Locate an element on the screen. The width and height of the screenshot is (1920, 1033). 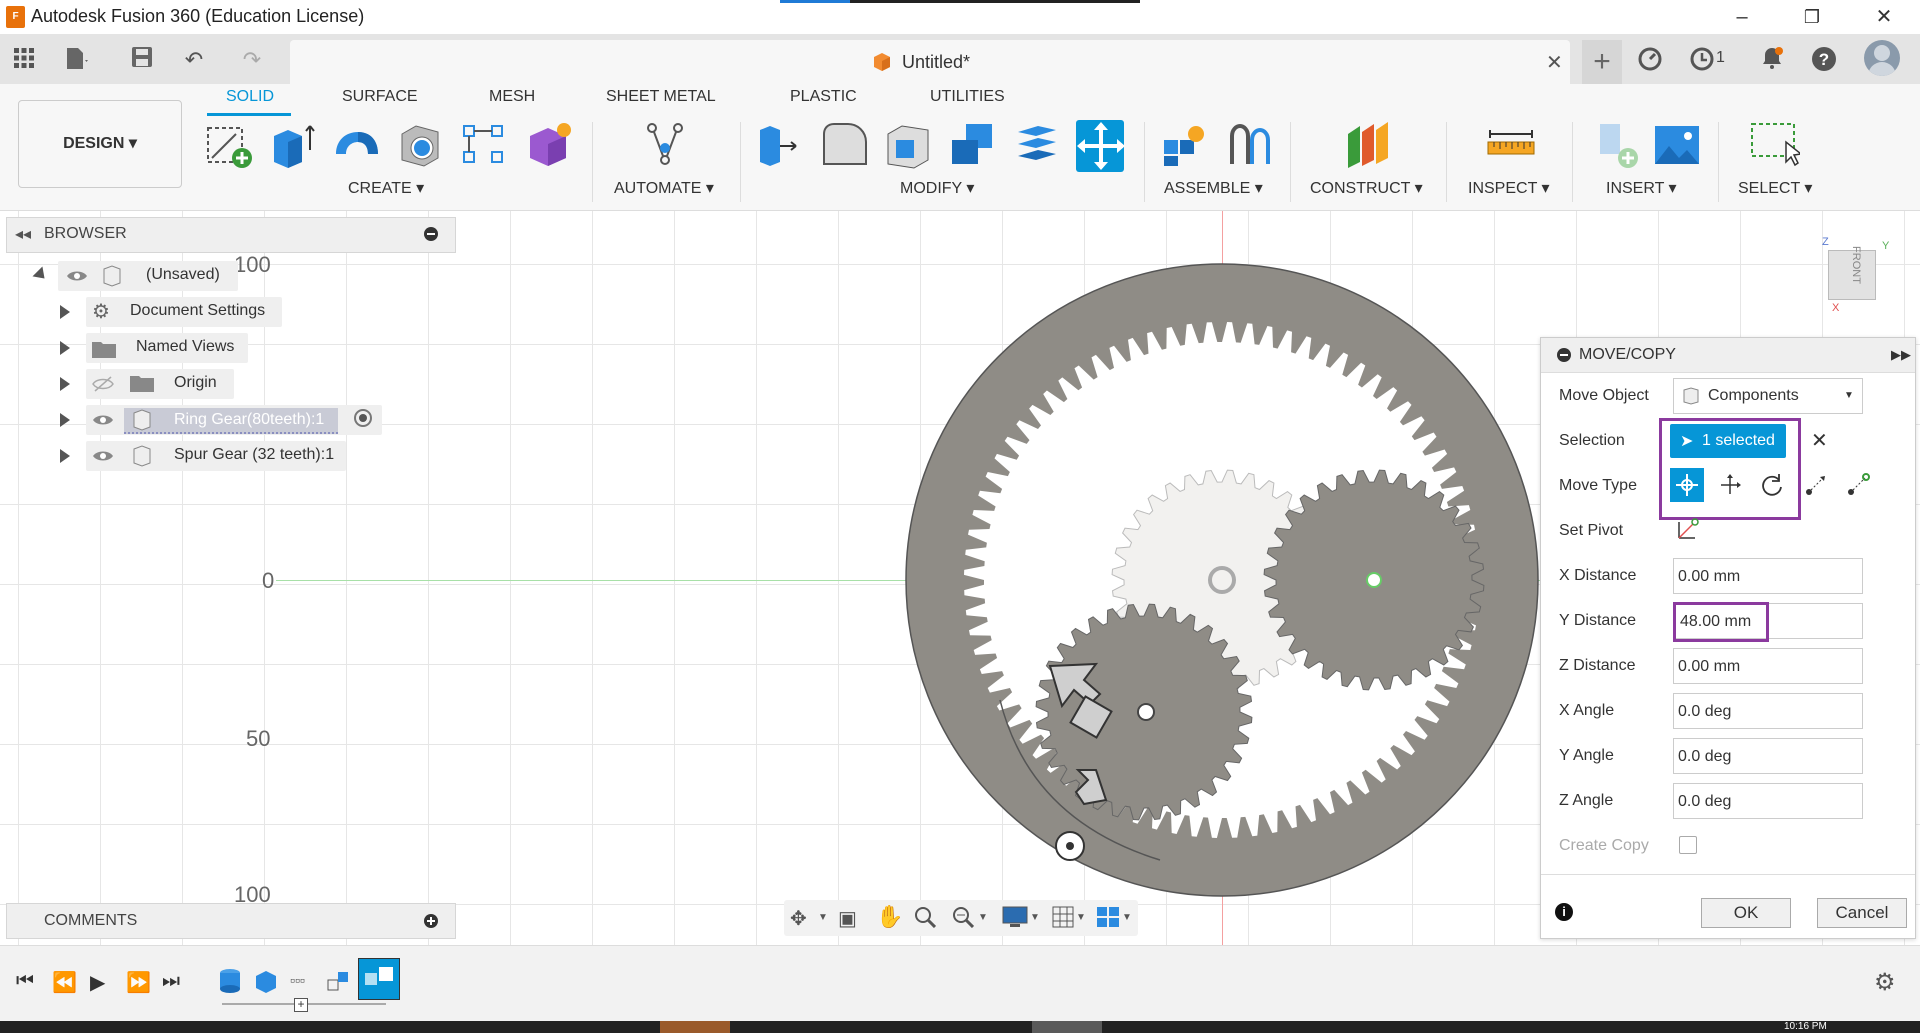
new-tab-button: + is located at coordinates (1602, 62).